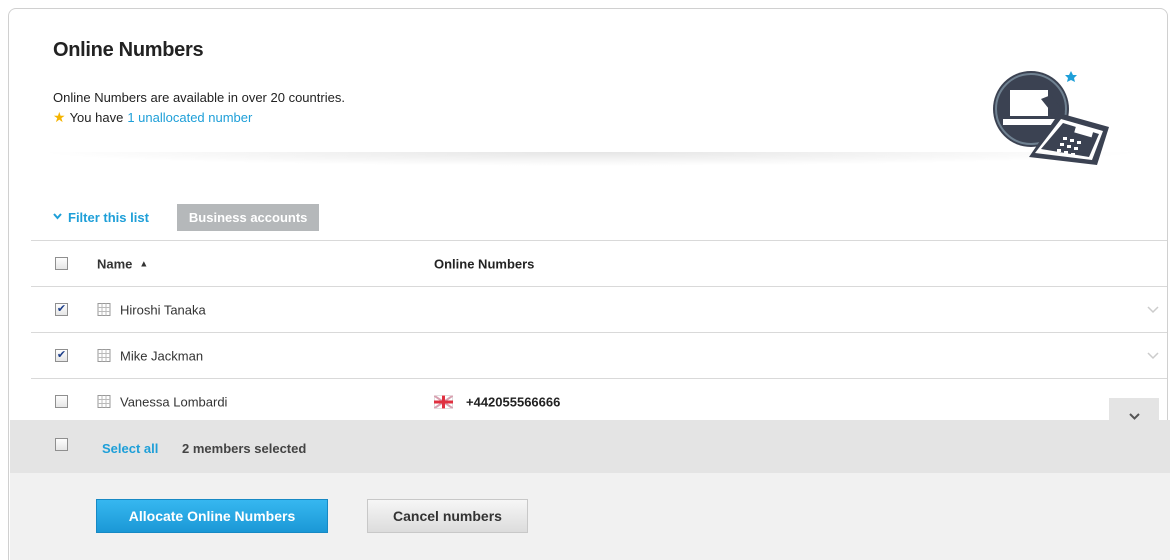  I want to click on unallocated-link: 1 unallocated number, so click(189, 117).